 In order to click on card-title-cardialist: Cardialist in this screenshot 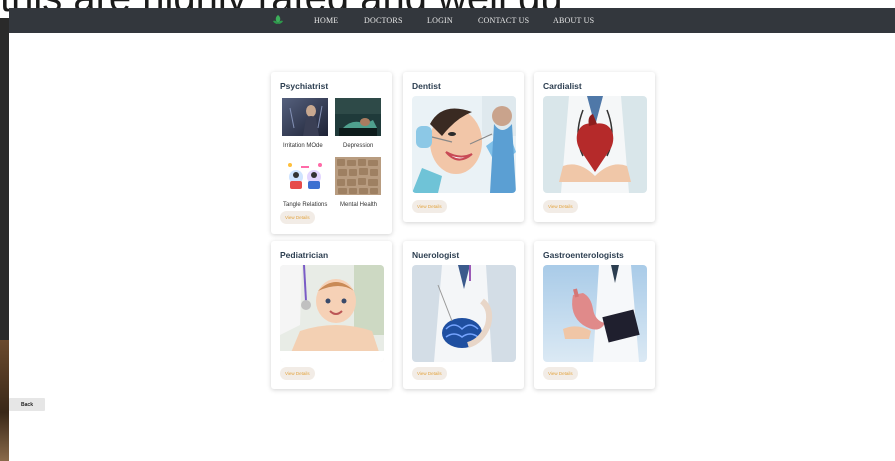, I will do `click(562, 86)`.